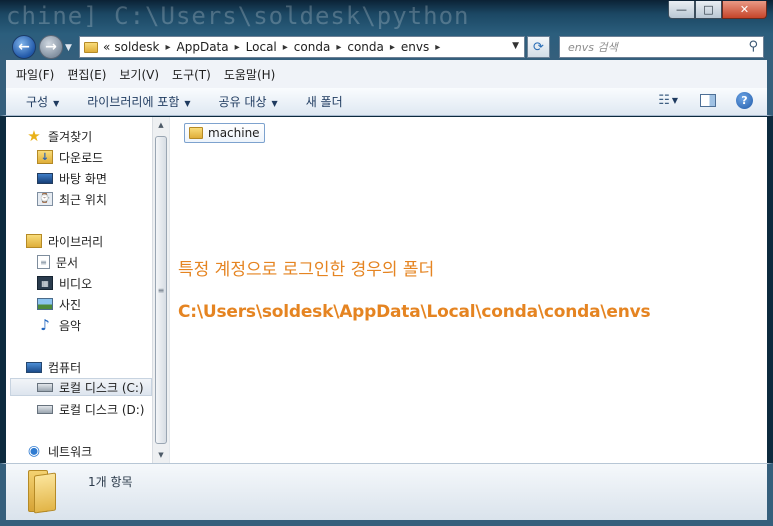  I want to click on breadcrumb-envs: envs, so click(415, 47).